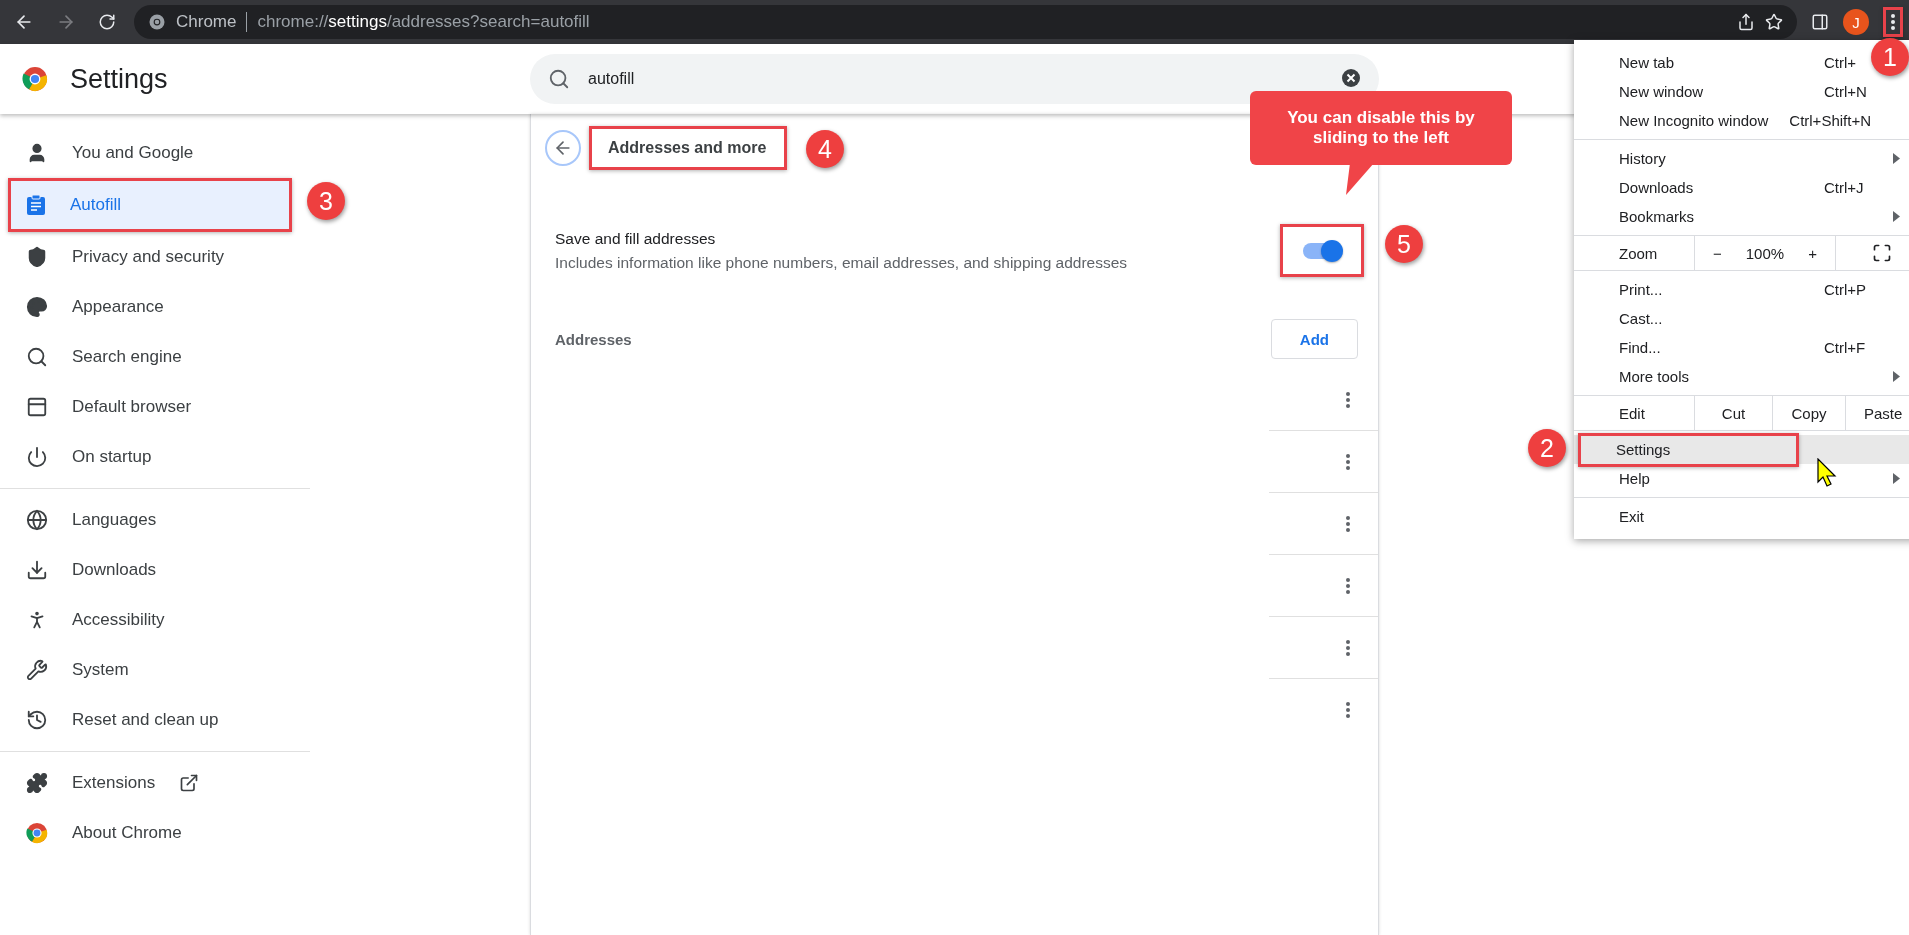  What do you see at coordinates (954, 79) in the screenshot?
I see `search-field: autofill` at bounding box center [954, 79].